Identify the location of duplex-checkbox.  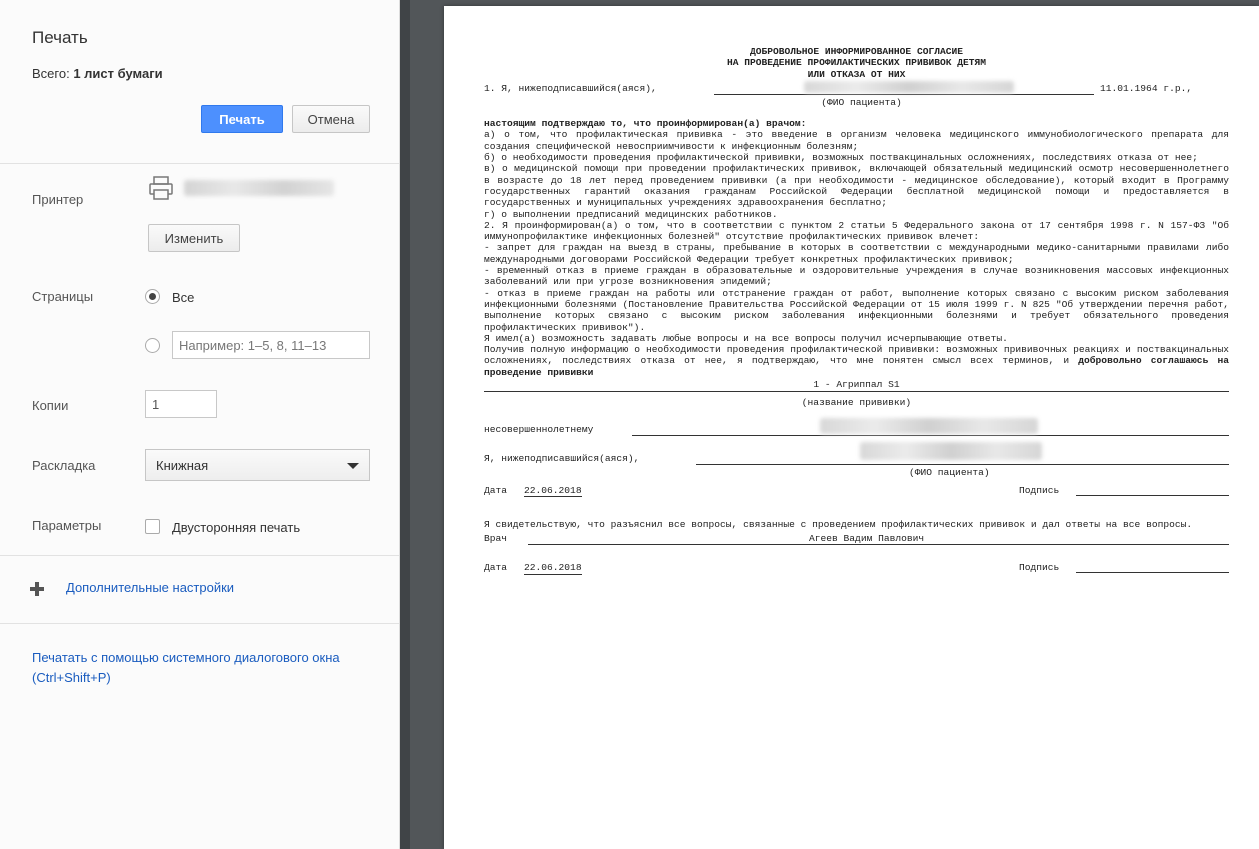
(152, 526).